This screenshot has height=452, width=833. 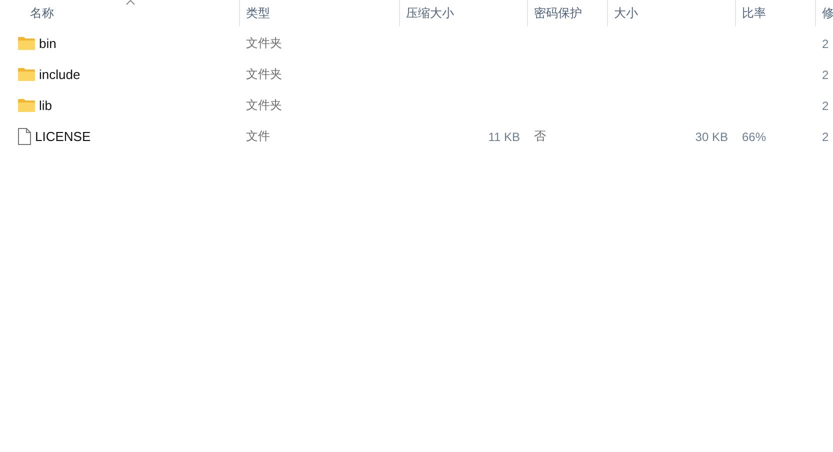 I want to click on column-header: 名称, so click(x=42, y=13).